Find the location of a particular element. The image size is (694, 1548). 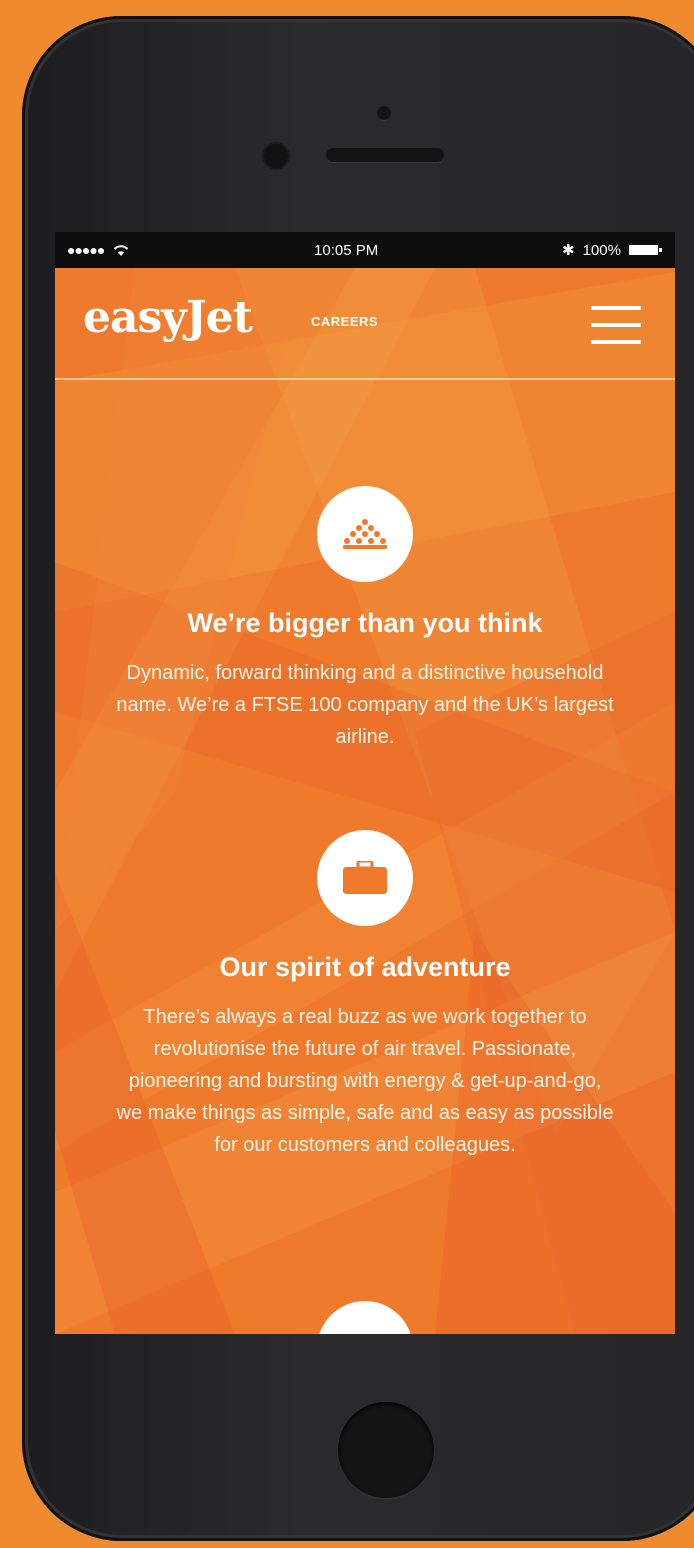

section-title: We’re bigger than you think is located at coordinates (365, 623).